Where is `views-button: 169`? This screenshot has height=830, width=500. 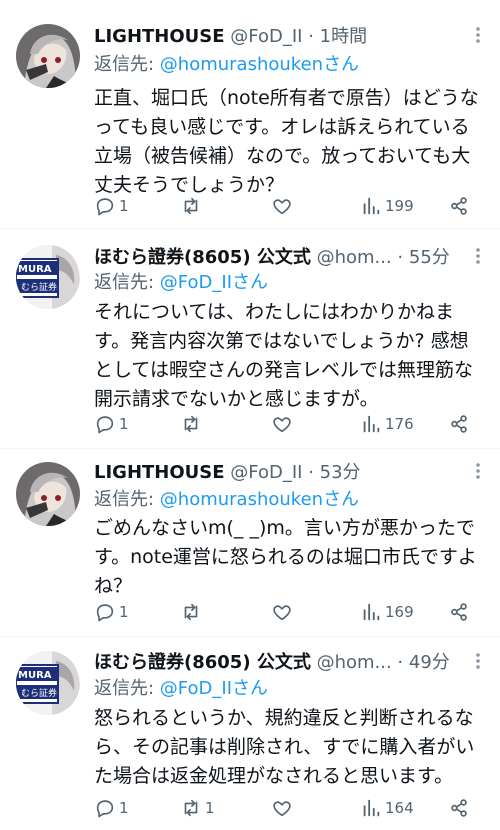
views-button: 169 is located at coordinates (387, 612).